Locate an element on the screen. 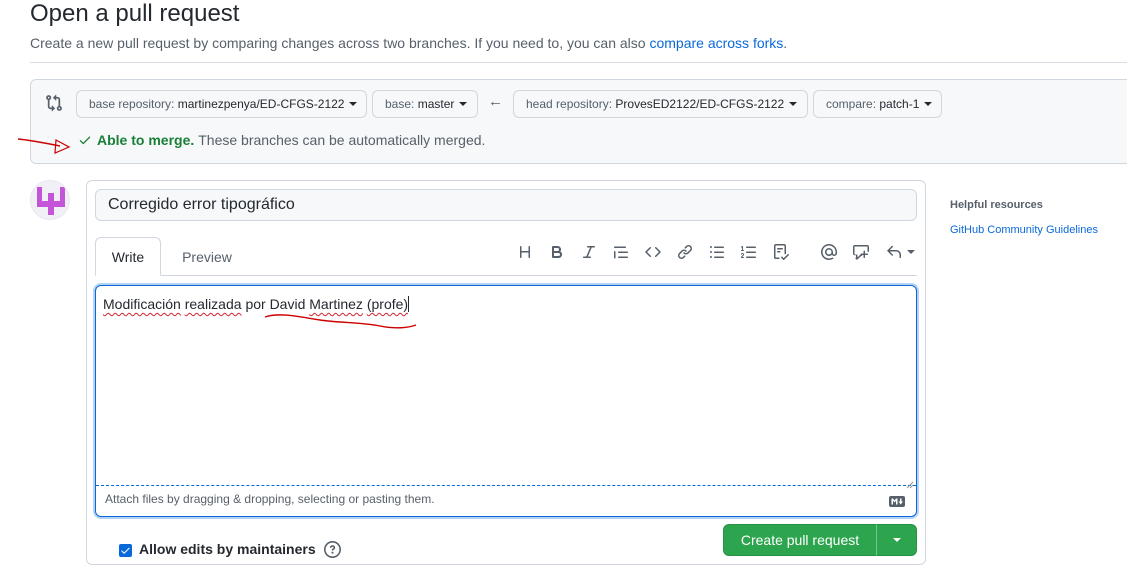 Image resolution: width=1127 pixels, height=575 pixels. body-word: Martinez is located at coordinates (336, 304).